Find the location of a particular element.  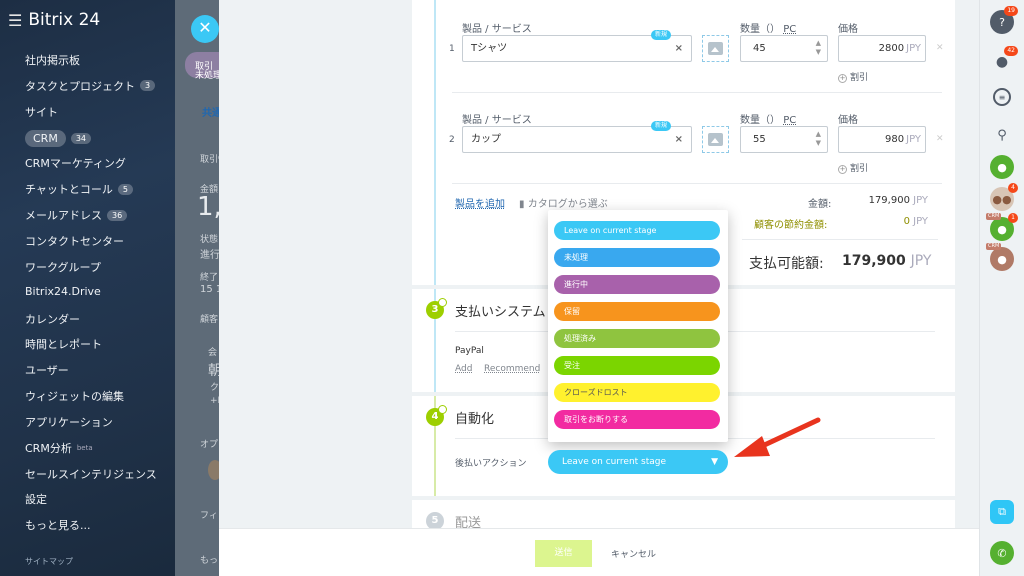

sidebar-item: ユーザー is located at coordinates (47, 370).